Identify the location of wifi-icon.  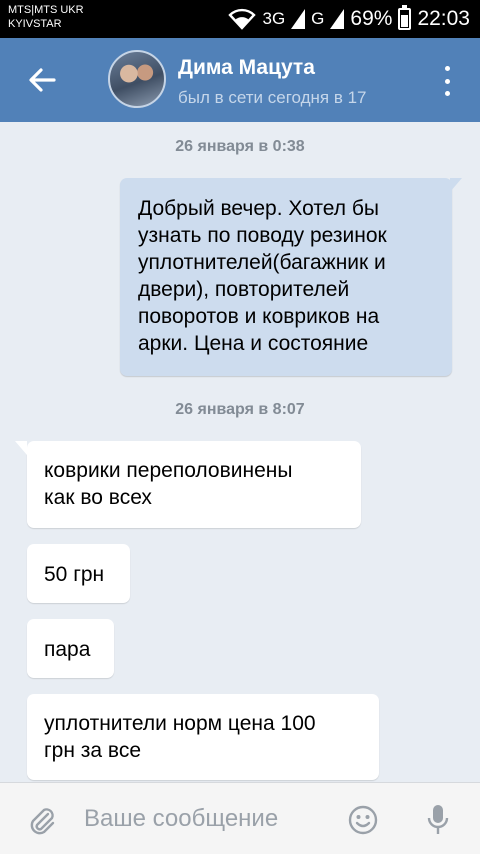
(242, 19).